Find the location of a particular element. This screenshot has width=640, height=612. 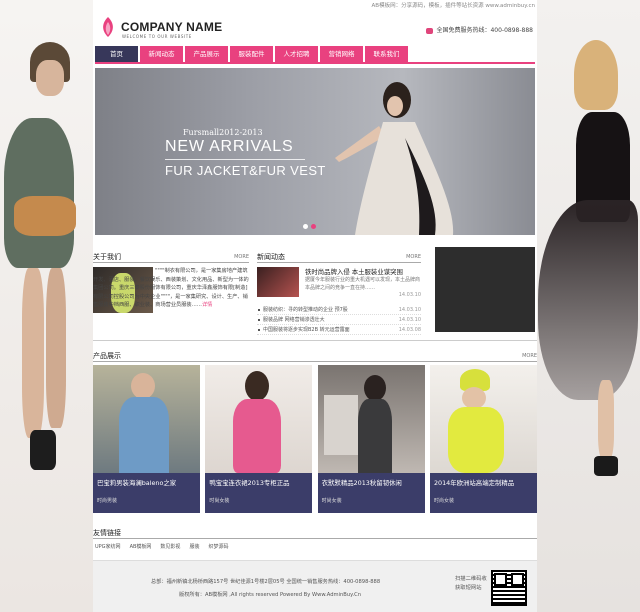

product-name: 2014年欧洲站高端定制精品 is located at coordinates (474, 483).